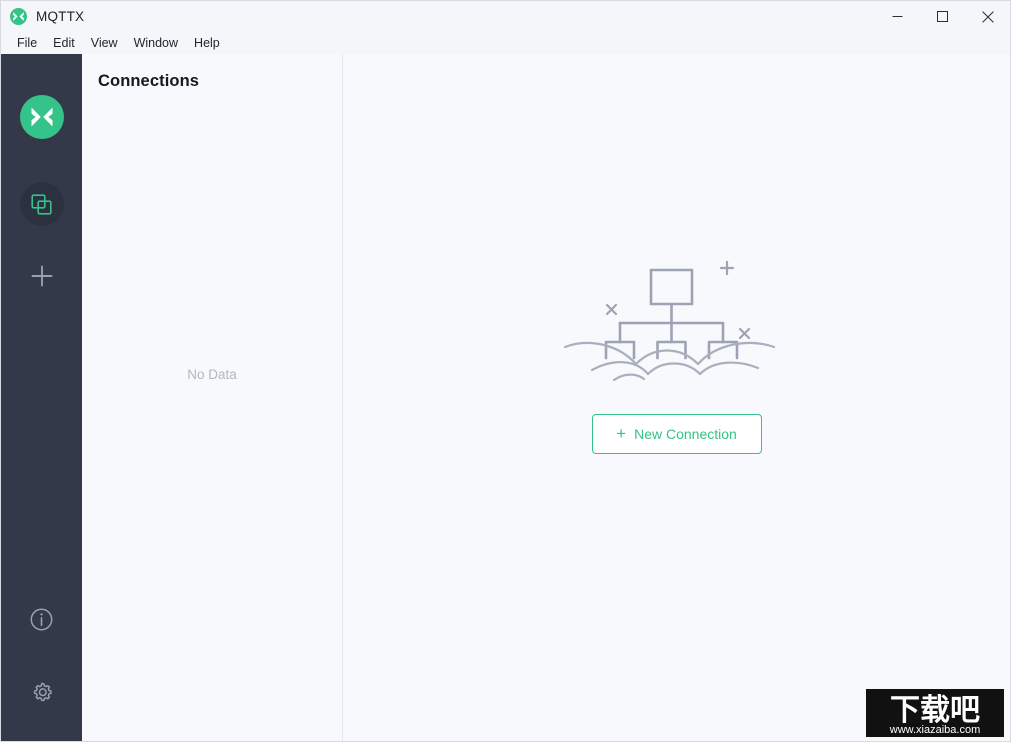 This screenshot has height=742, width=1011. I want to click on menu-bar: File Edit View Window Help, so click(505, 43).